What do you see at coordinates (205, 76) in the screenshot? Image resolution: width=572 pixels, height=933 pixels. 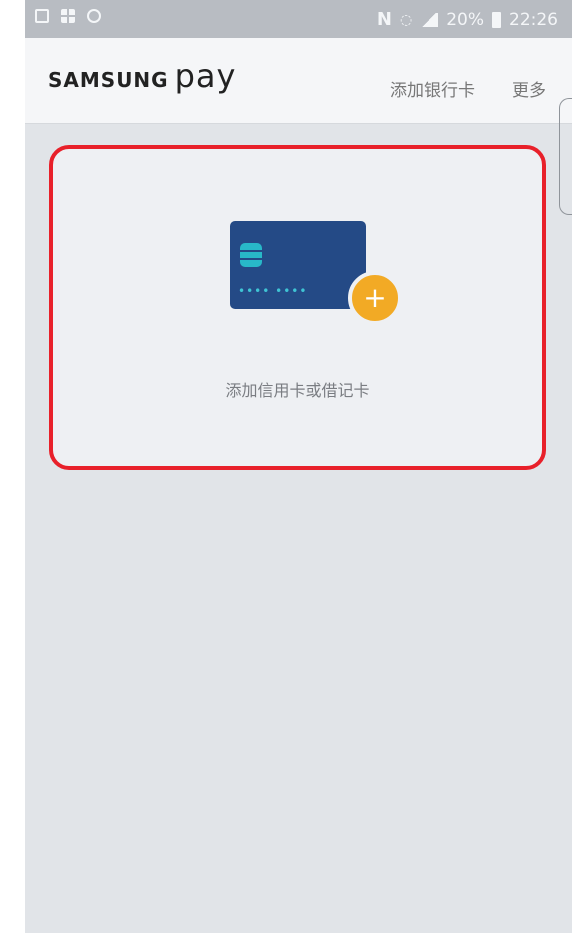 I see `logo-pay-text: pay` at bounding box center [205, 76].